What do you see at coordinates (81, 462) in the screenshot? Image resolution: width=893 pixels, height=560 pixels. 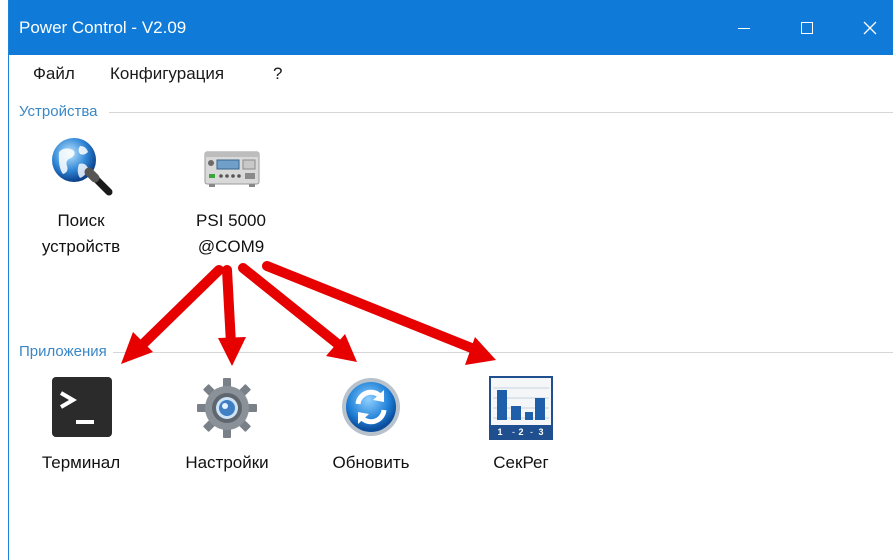 I see `tile-terminal-label: Терминал` at bounding box center [81, 462].